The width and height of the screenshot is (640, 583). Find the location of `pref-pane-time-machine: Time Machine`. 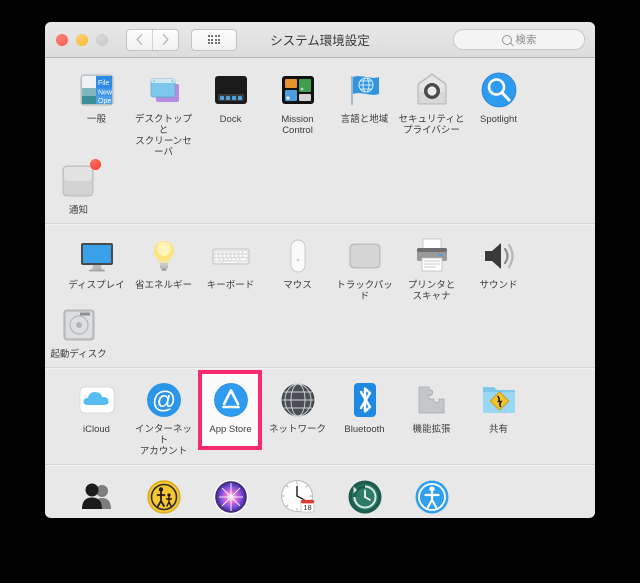

pref-pane-time-machine: Time Machine is located at coordinates (364, 496).